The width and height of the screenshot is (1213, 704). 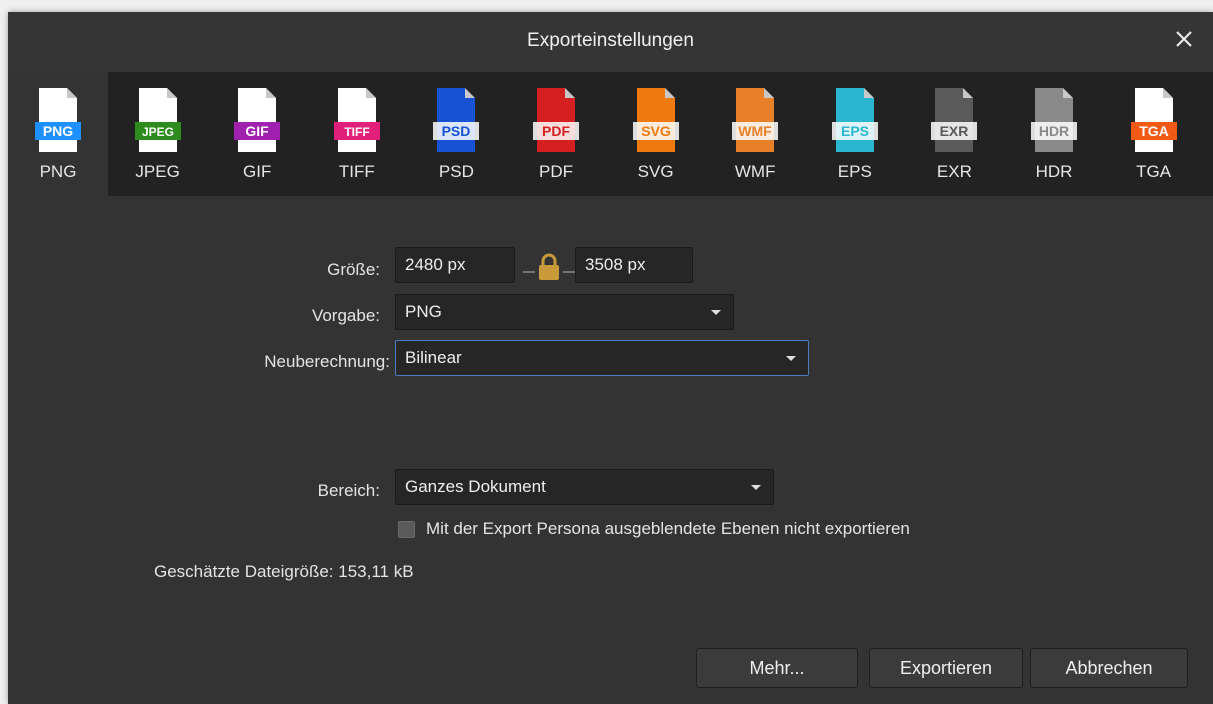 I want to click on format-psd: PSD PSD, so click(x=456, y=134).